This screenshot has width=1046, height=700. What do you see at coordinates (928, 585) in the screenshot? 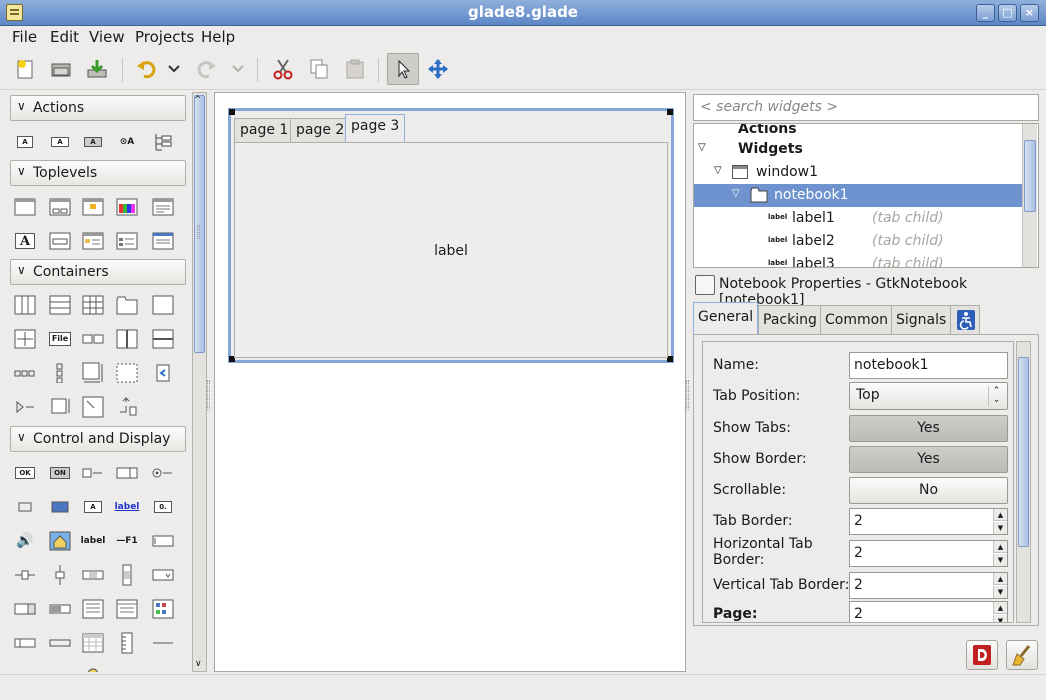
I see `vertical-tab-border-spin: 2 ▲ ▼` at bounding box center [928, 585].